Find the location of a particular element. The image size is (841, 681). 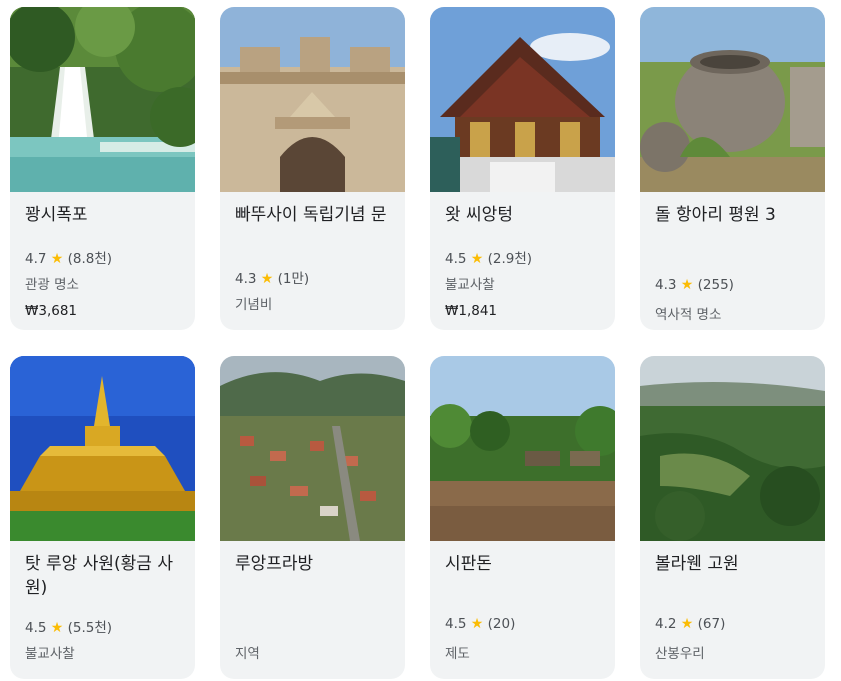

place-category: 산봉우리 is located at coordinates (680, 654).